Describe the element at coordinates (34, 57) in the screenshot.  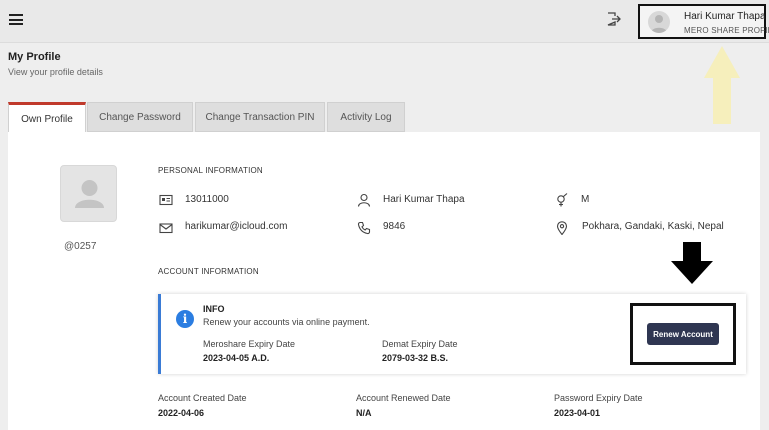
I see `page-title: My Profile` at that location.